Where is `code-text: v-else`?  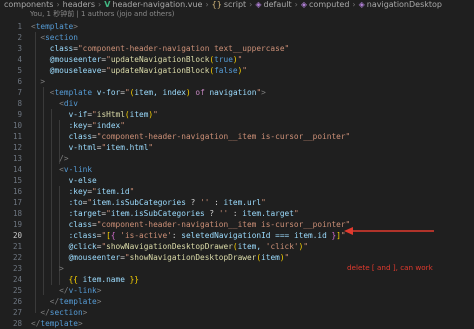 code-text: v-else is located at coordinates (64, 180).